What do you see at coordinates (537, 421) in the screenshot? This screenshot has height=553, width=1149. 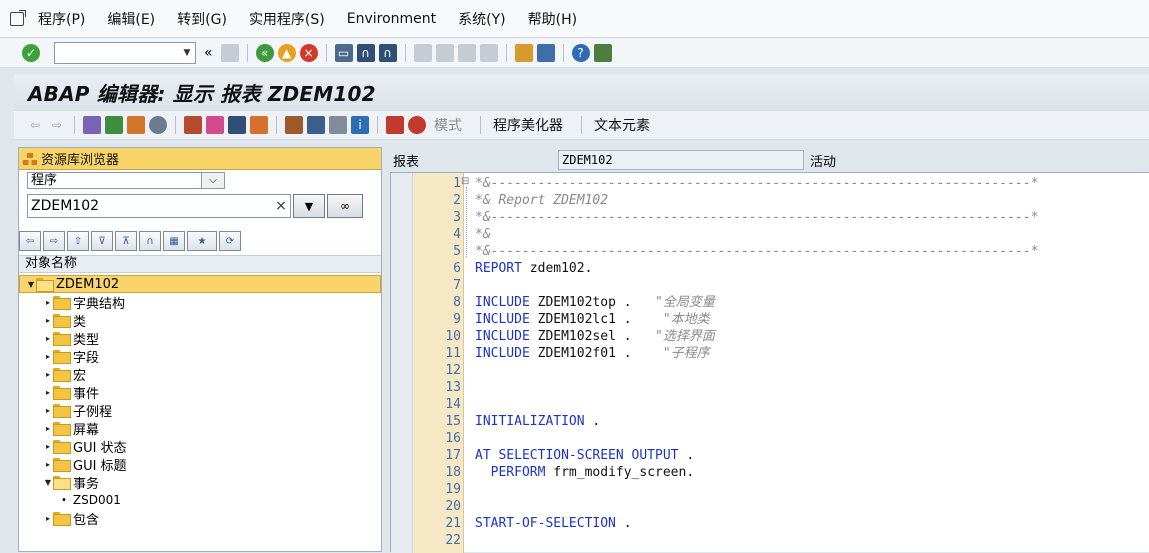 I see `code-line: INITIALIZATION .` at bounding box center [537, 421].